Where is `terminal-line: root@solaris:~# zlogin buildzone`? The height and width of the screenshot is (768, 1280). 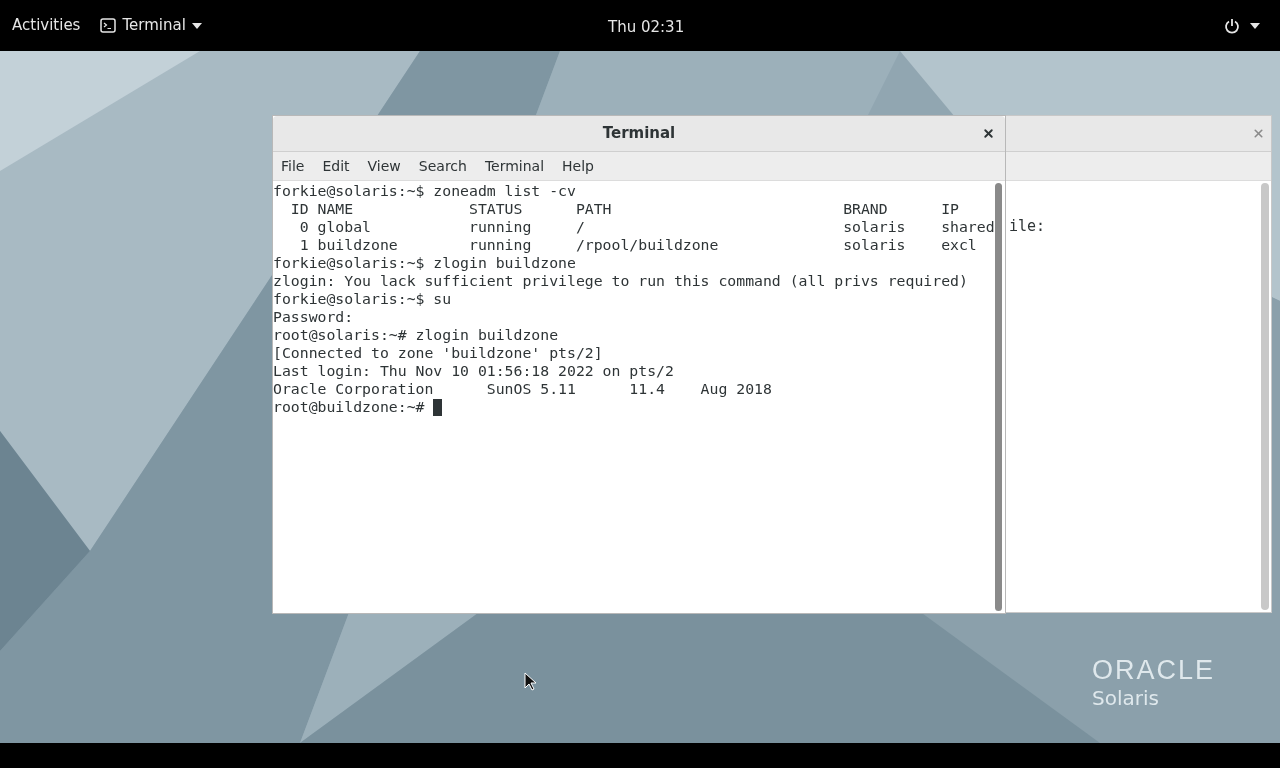
terminal-line: root@solaris:~# zlogin buildzone is located at coordinates (416, 335).